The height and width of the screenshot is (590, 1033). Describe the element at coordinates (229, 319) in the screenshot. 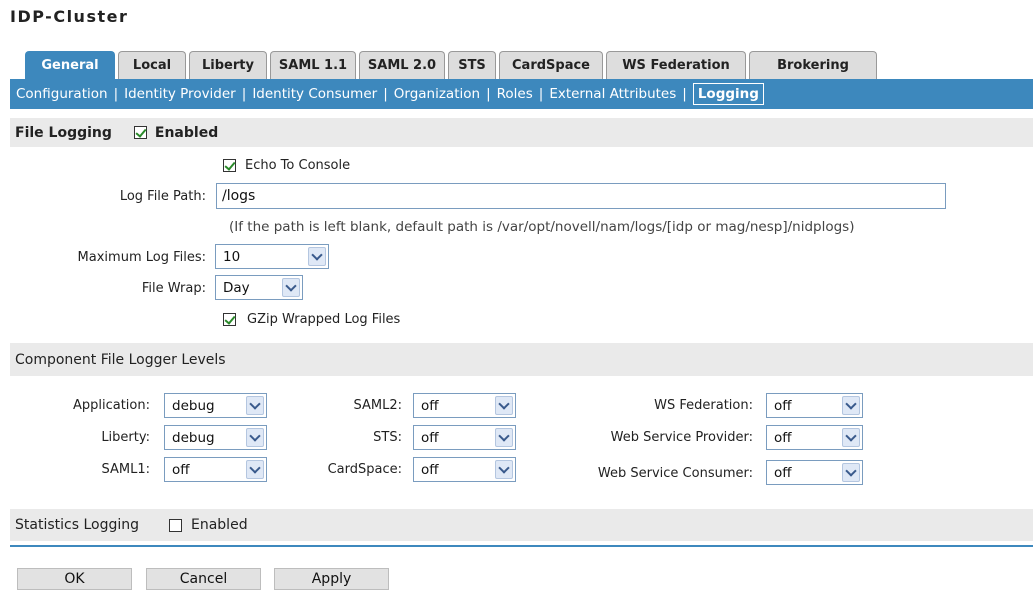

I see `gzip-checkbox` at that location.